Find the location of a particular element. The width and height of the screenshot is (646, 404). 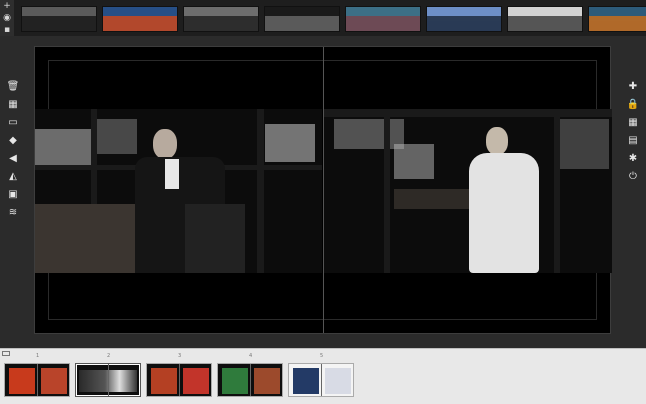

plus-icon: + is located at coordinates (7, 6).